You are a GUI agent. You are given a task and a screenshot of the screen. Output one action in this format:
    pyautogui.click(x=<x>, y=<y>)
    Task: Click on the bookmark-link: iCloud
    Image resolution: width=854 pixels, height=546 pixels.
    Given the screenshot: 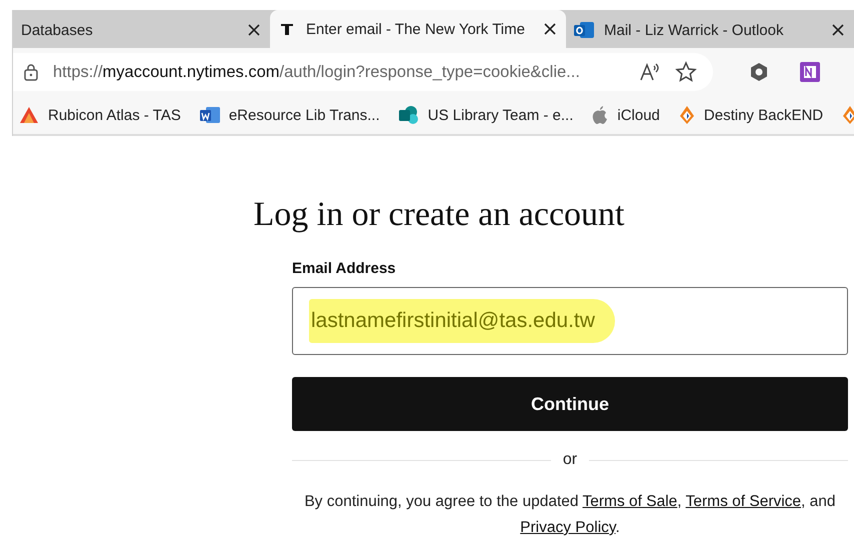 What is the action you would take?
    pyautogui.click(x=626, y=115)
    